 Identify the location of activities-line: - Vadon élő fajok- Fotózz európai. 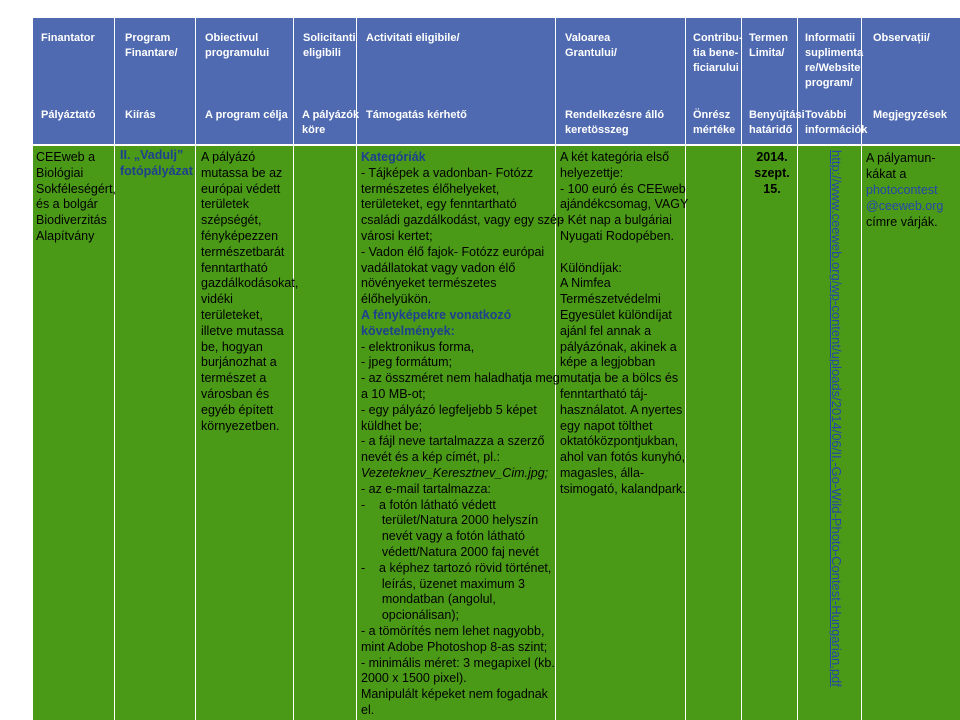
(453, 251).